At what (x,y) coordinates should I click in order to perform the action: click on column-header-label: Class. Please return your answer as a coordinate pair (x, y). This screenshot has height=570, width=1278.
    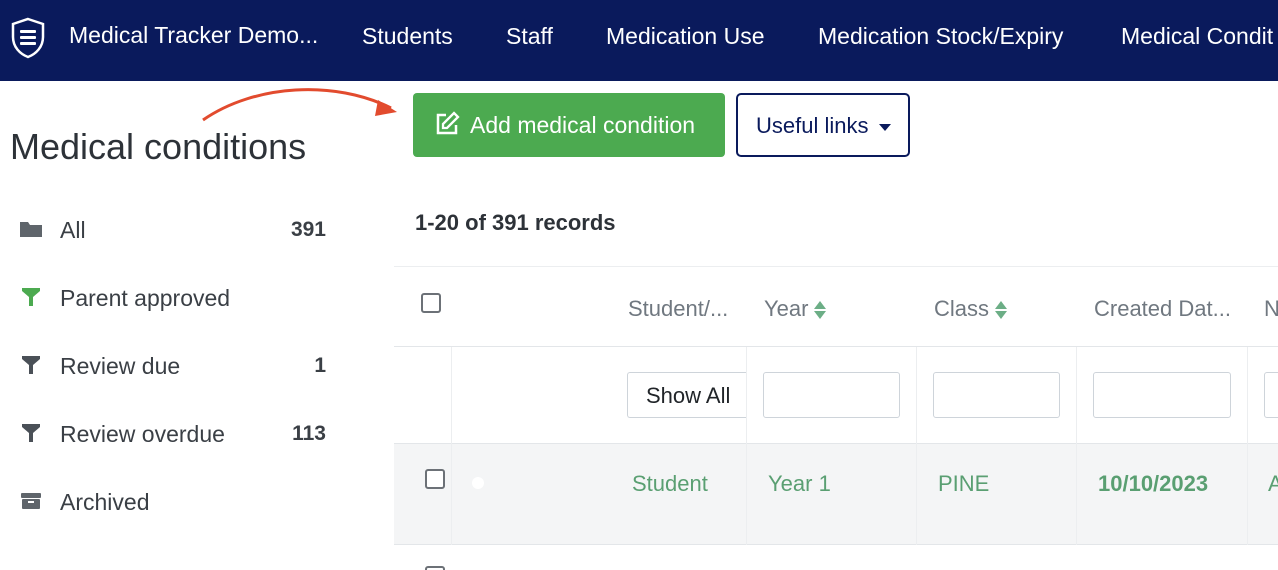
    Looking at the image, I should click on (962, 308).